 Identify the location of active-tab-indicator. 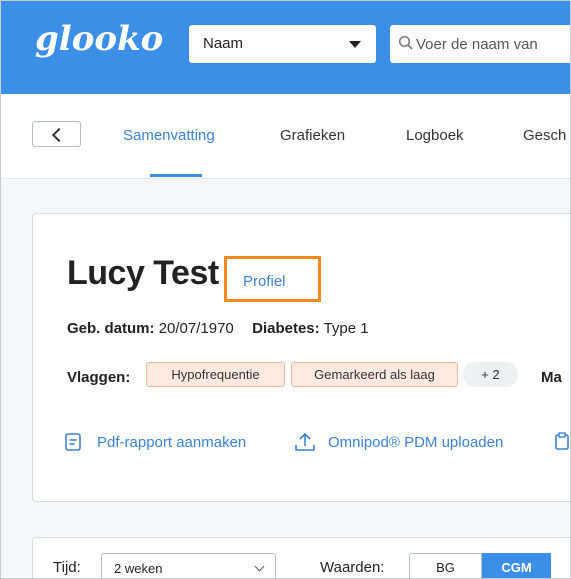
(176, 175).